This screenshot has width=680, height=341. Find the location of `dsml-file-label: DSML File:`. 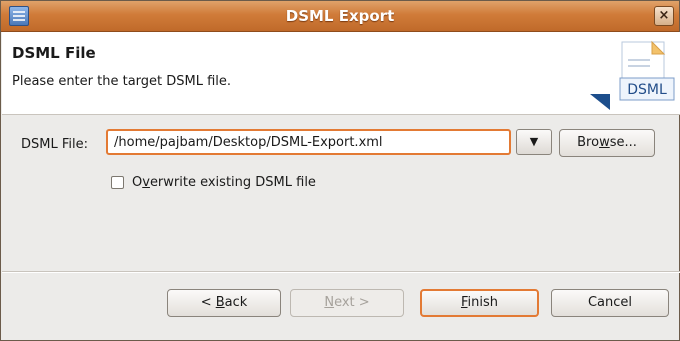

dsml-file-label: DSML File: is located at coordinates (54, 144).